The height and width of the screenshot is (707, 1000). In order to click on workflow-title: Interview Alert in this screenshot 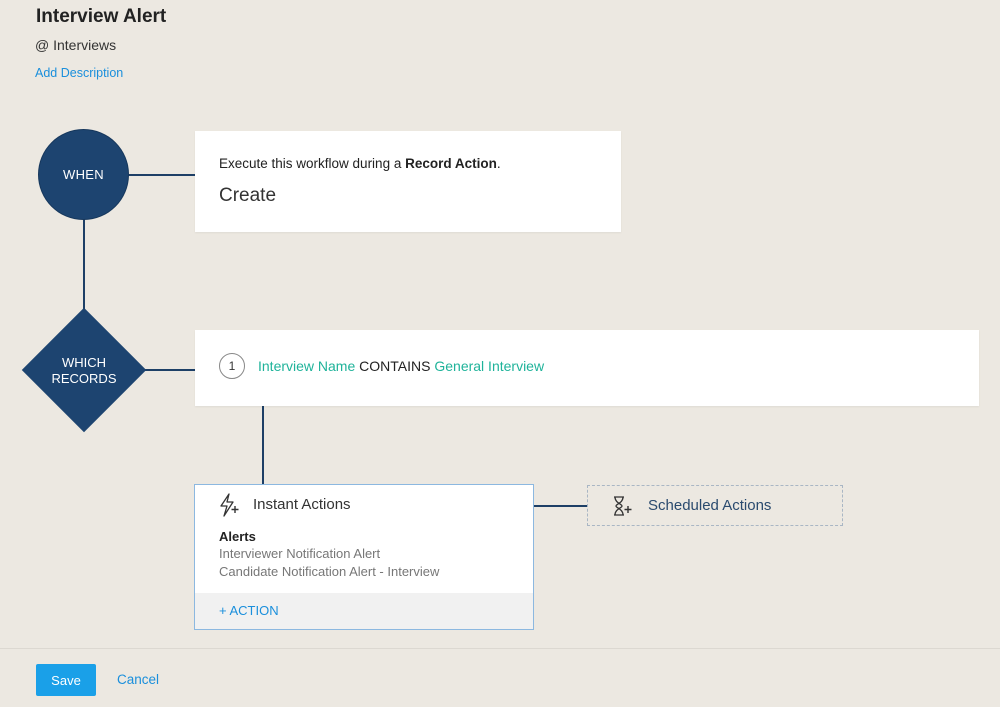, I will do `click(101, 16)`.